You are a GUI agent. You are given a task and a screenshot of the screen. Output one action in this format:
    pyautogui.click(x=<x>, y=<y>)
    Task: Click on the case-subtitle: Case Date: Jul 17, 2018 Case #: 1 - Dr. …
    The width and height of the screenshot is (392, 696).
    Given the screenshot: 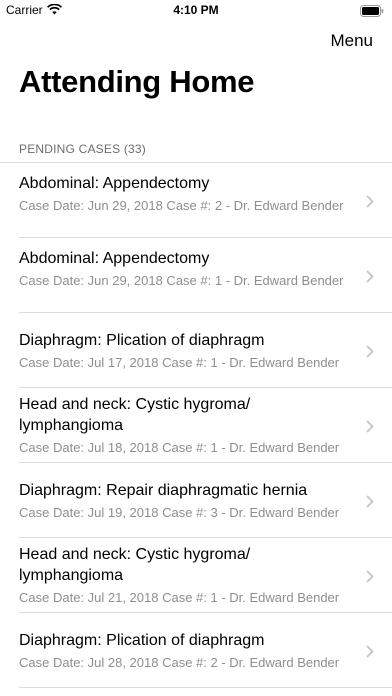 What is the action you would take?
    pyautogui.click(x=179, y=362)
    